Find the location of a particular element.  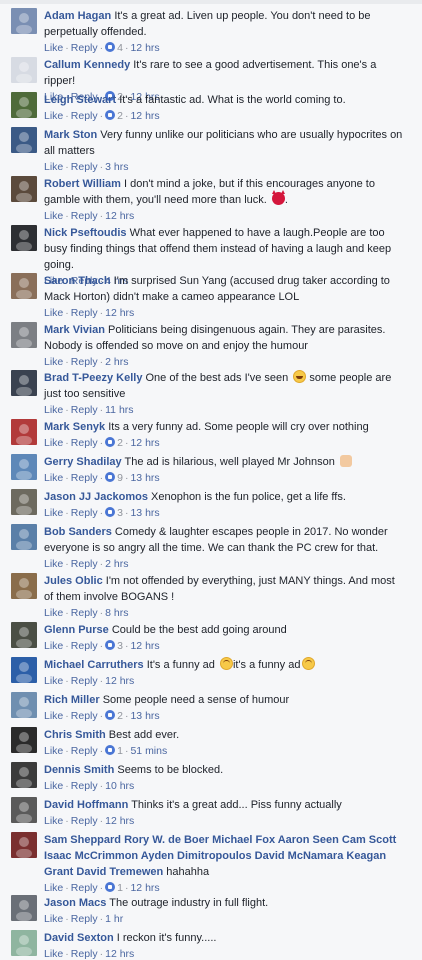

comment-timestamp: 11 hrs is located at coordinates (119, 410).